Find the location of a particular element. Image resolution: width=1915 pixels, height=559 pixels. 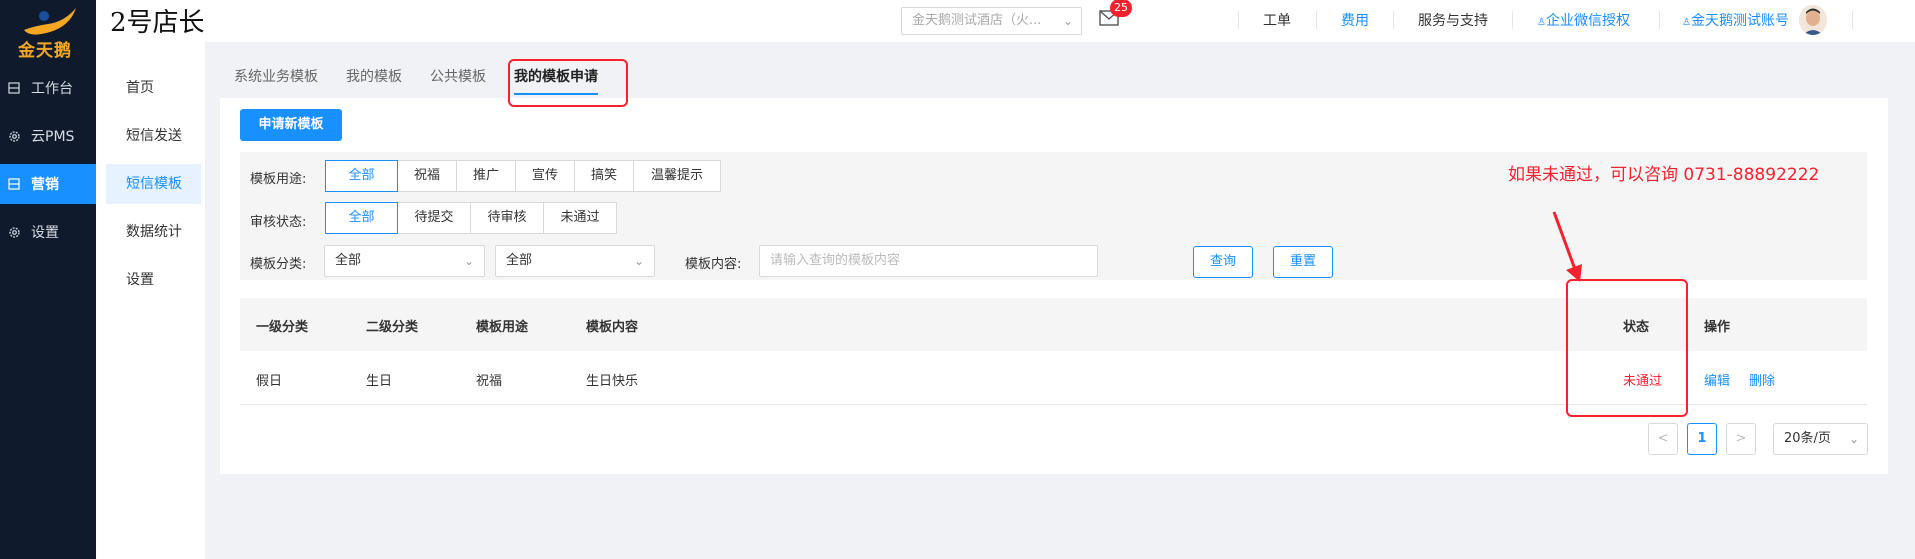

tab-my-templates: 我的模板 is located at coordinates (374, 76).